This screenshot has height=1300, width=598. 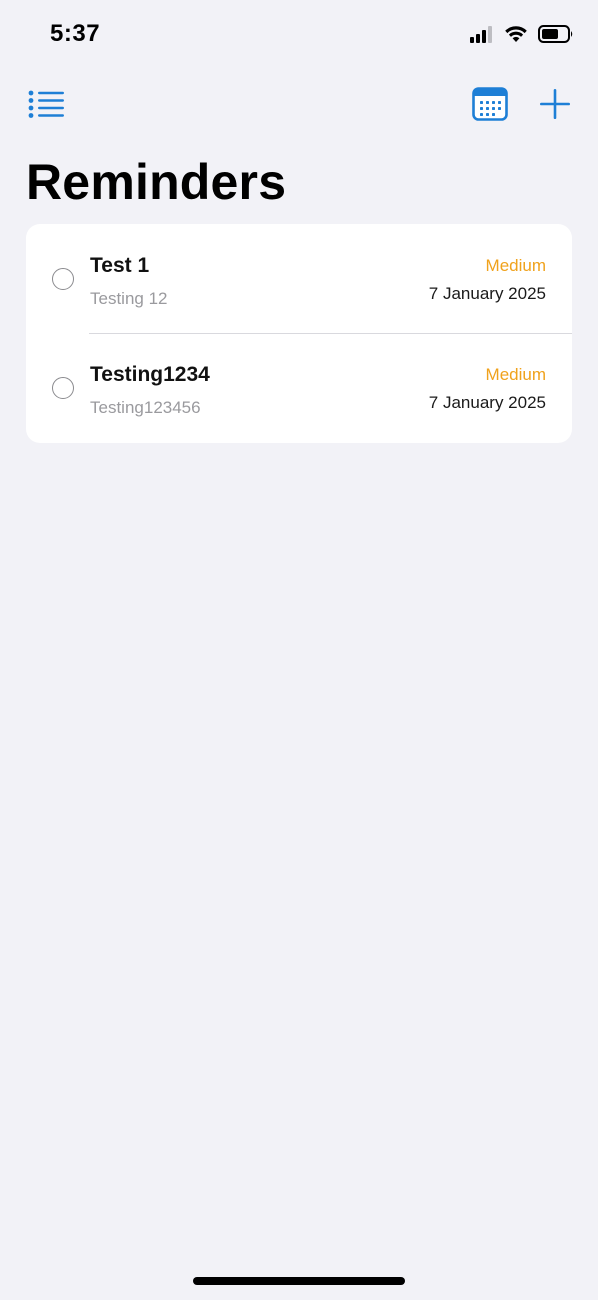 I want to click on list-icon, so click(x=46, y=106).